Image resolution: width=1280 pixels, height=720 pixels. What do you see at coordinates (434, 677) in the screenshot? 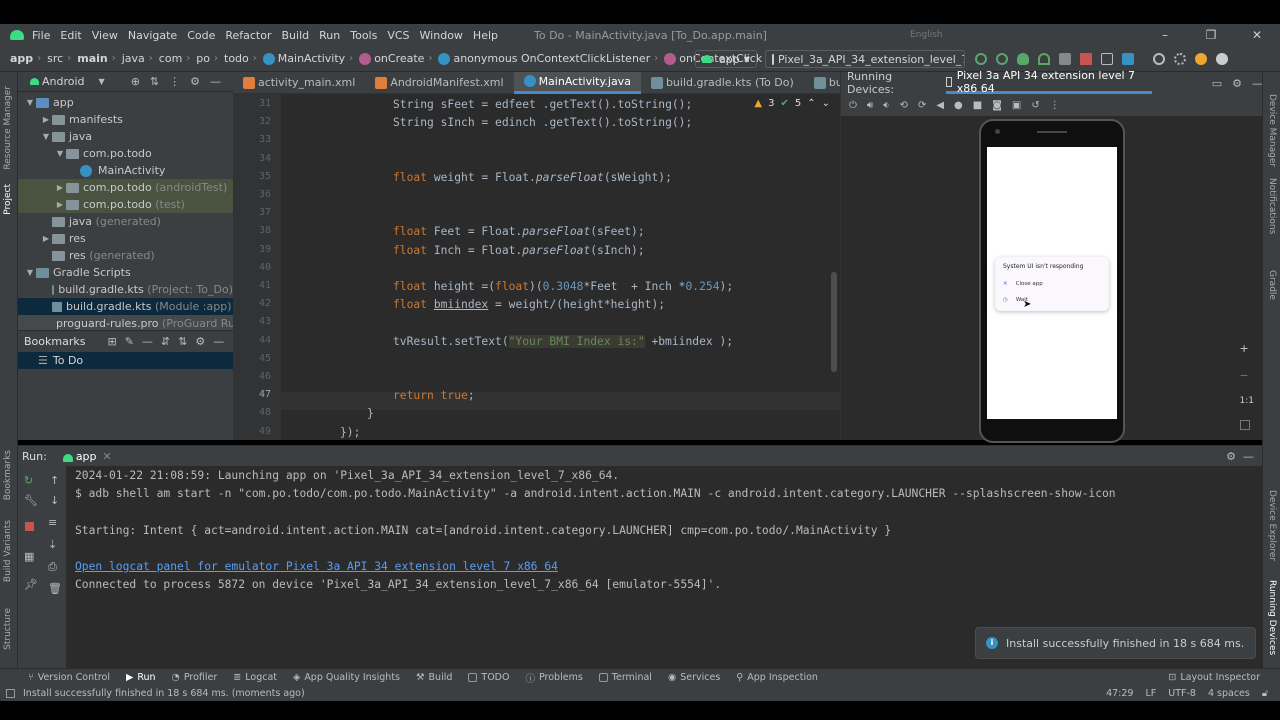
I see `tool-build: ⚒ Build` at bounding box center [434, 677].